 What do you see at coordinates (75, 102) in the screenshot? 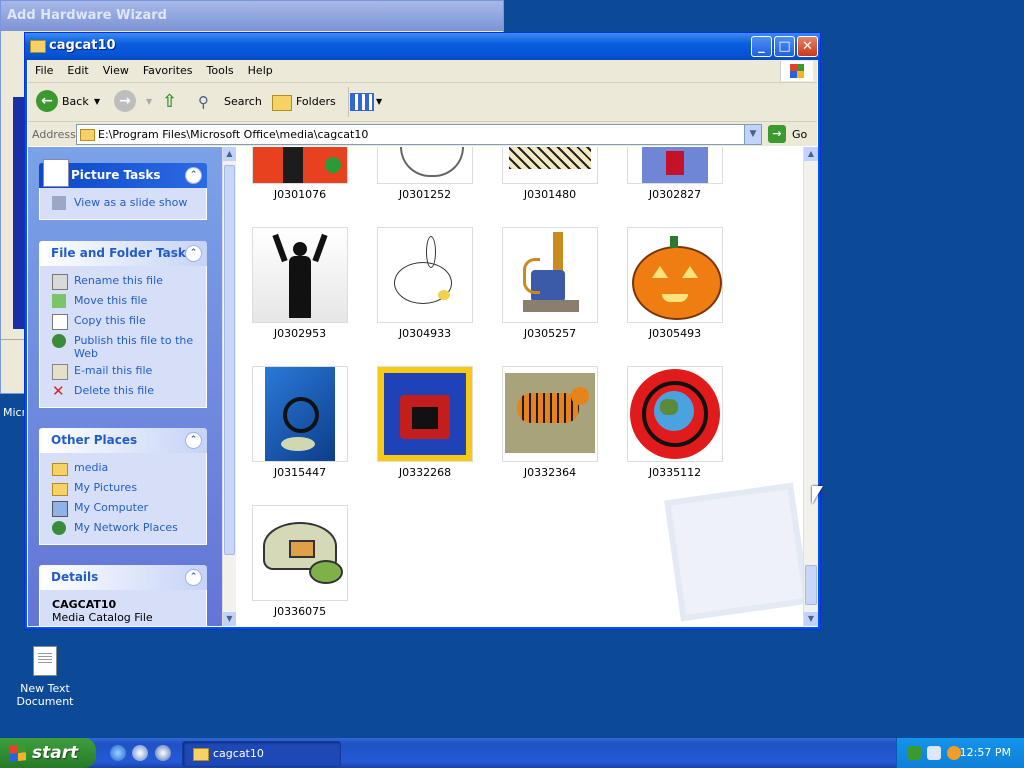
I see `back-button: Back` at bounding box center [75, 102].